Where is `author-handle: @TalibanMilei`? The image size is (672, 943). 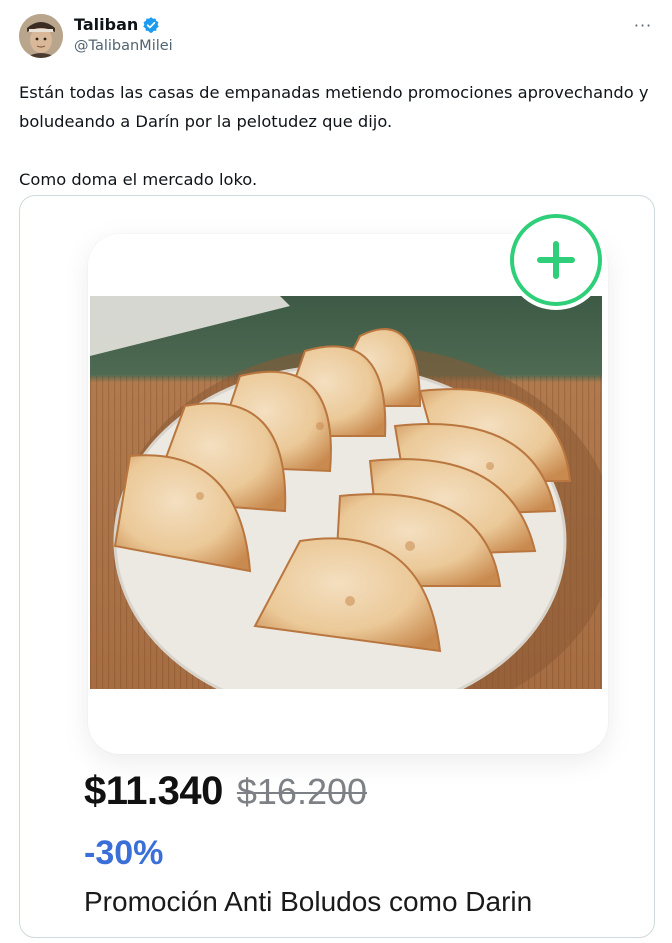 author-handle: @TalibanMilei is located at coordinates (123, 46).